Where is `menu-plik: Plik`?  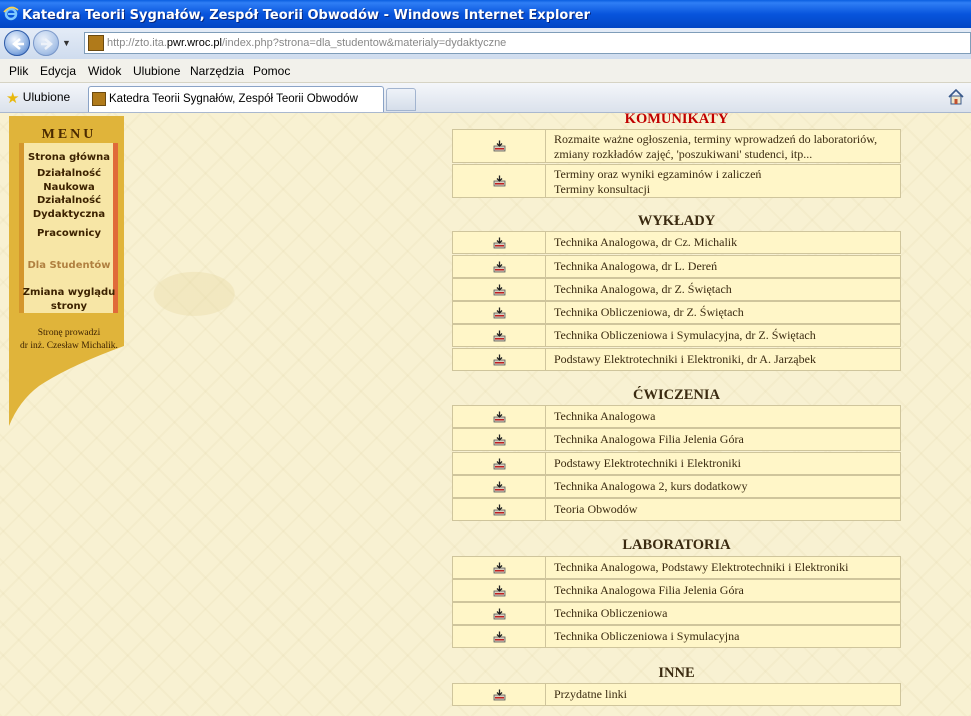 menu-plik: Plik is located at coordinates (18, 71).